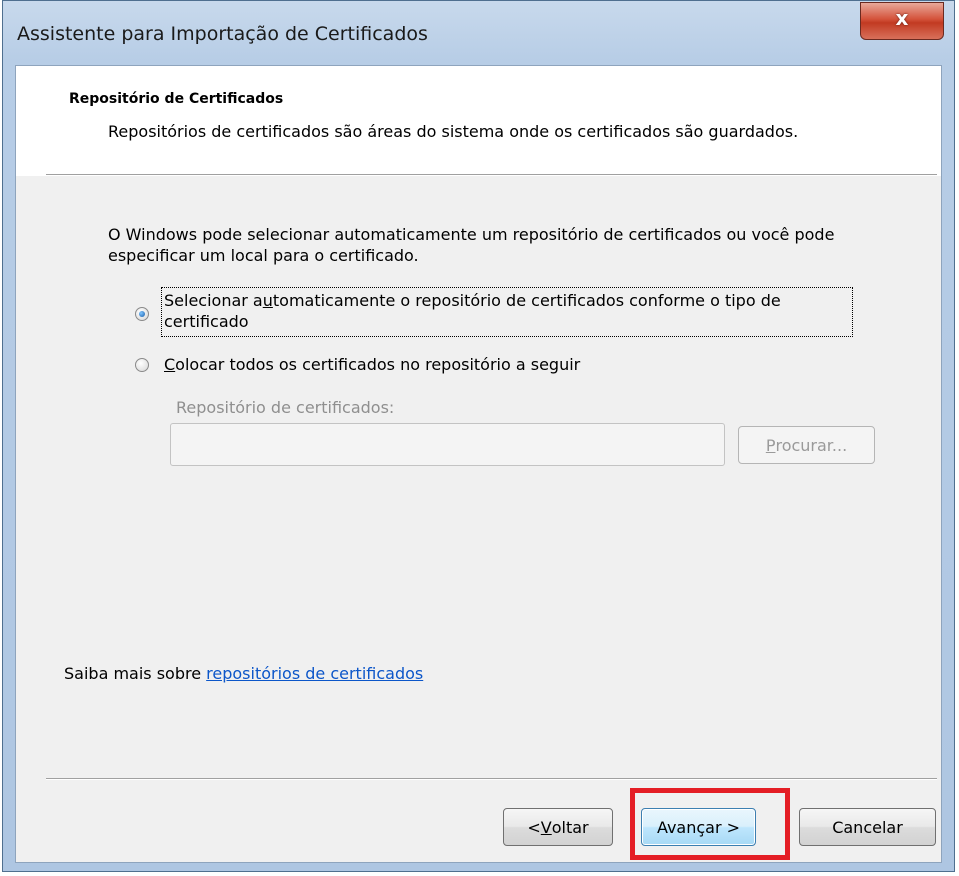 The width and height of the screenshot is (959, 876). What do you see at coordinates (314, 673) in the screenshot?
I see `learn-more-link: repositórios de certificados` at bounding box center [314, 673].